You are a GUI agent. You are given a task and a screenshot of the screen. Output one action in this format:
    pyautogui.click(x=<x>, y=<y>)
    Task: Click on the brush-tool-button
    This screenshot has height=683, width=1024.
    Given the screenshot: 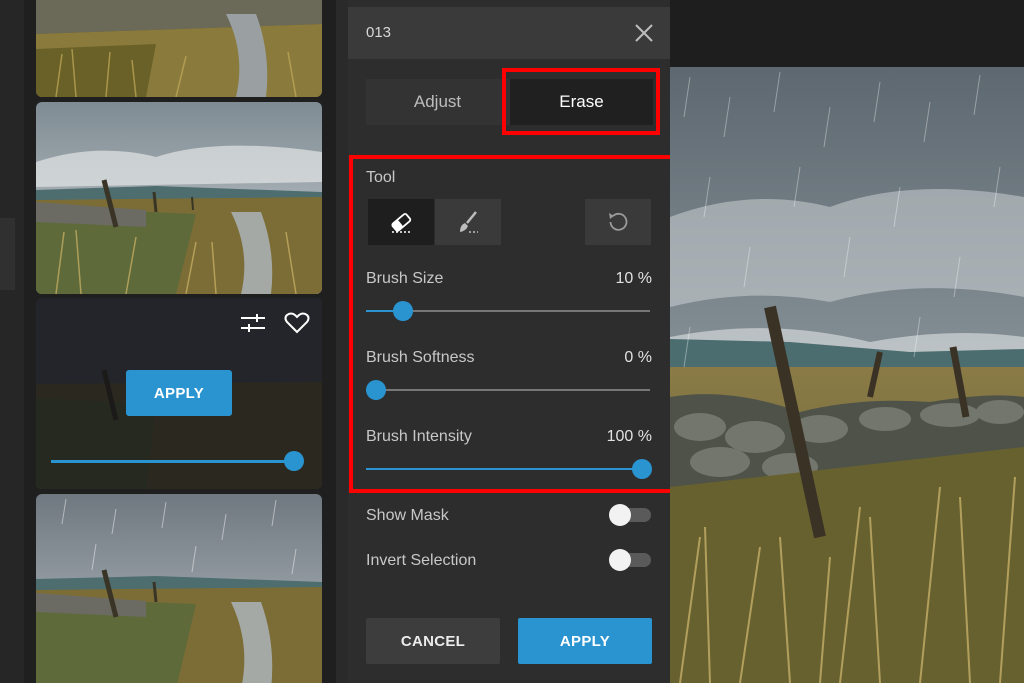 What is the action you would take?
    pyautogui.click(x=468, y=222)
    